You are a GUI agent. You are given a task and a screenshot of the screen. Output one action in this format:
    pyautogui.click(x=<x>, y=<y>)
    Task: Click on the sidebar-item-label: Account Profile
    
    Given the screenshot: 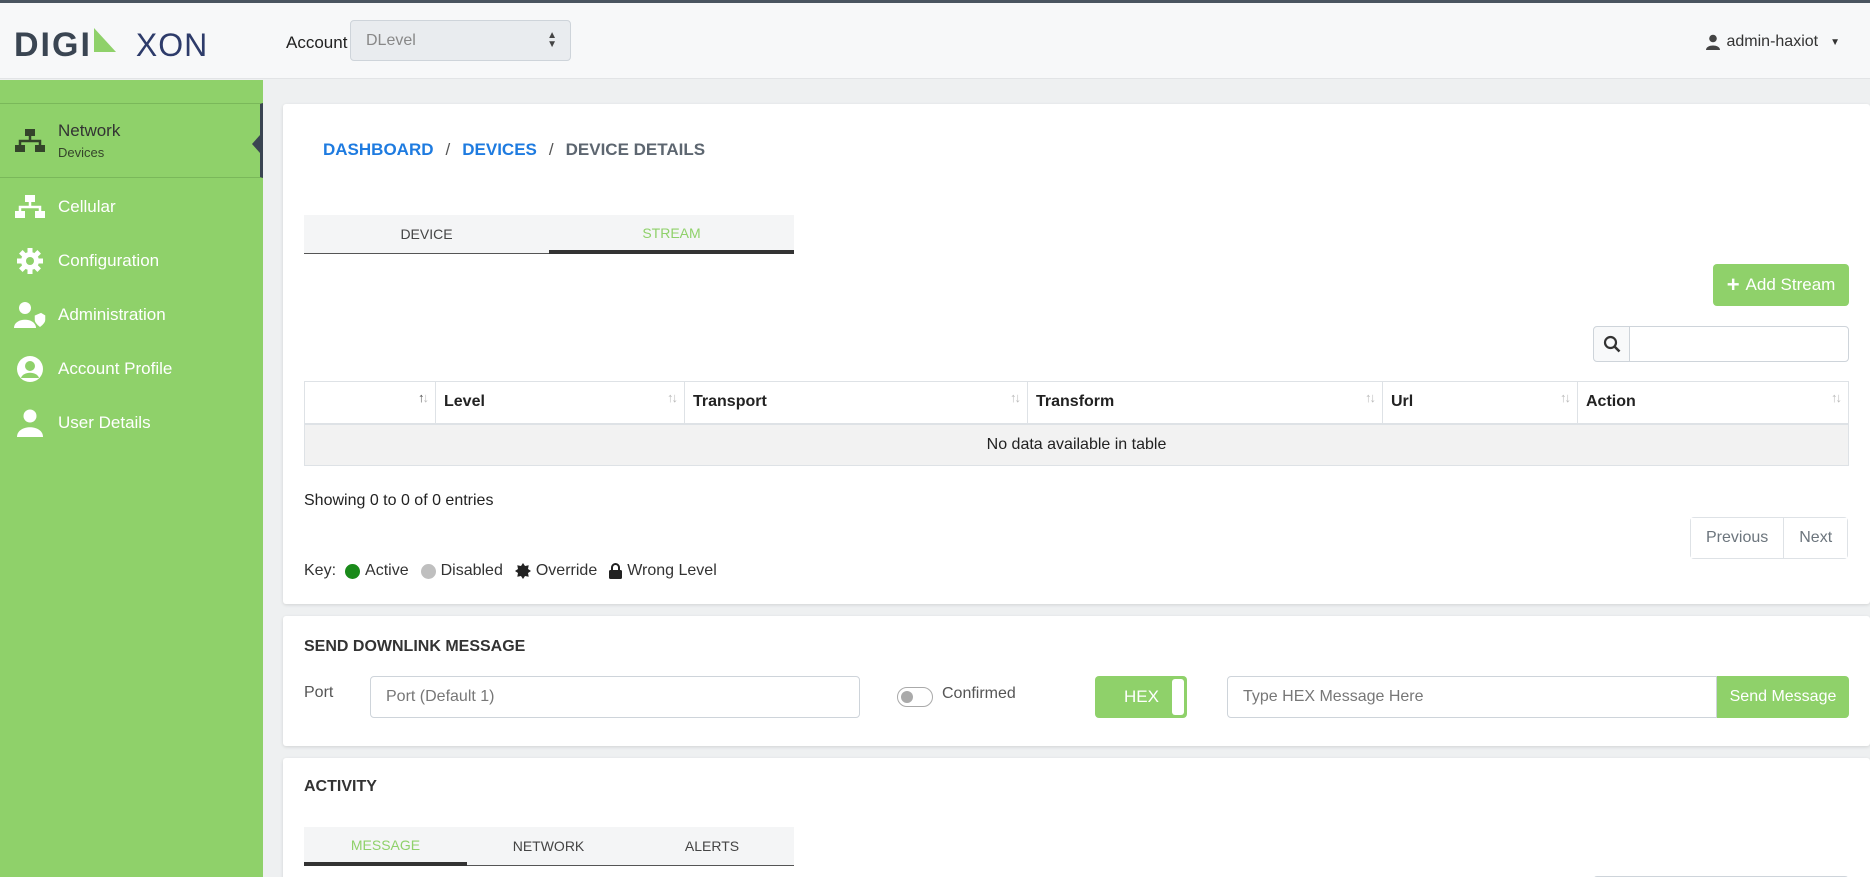 What is the action you would take?
    pyautogui.click(x=115, y=368)
    